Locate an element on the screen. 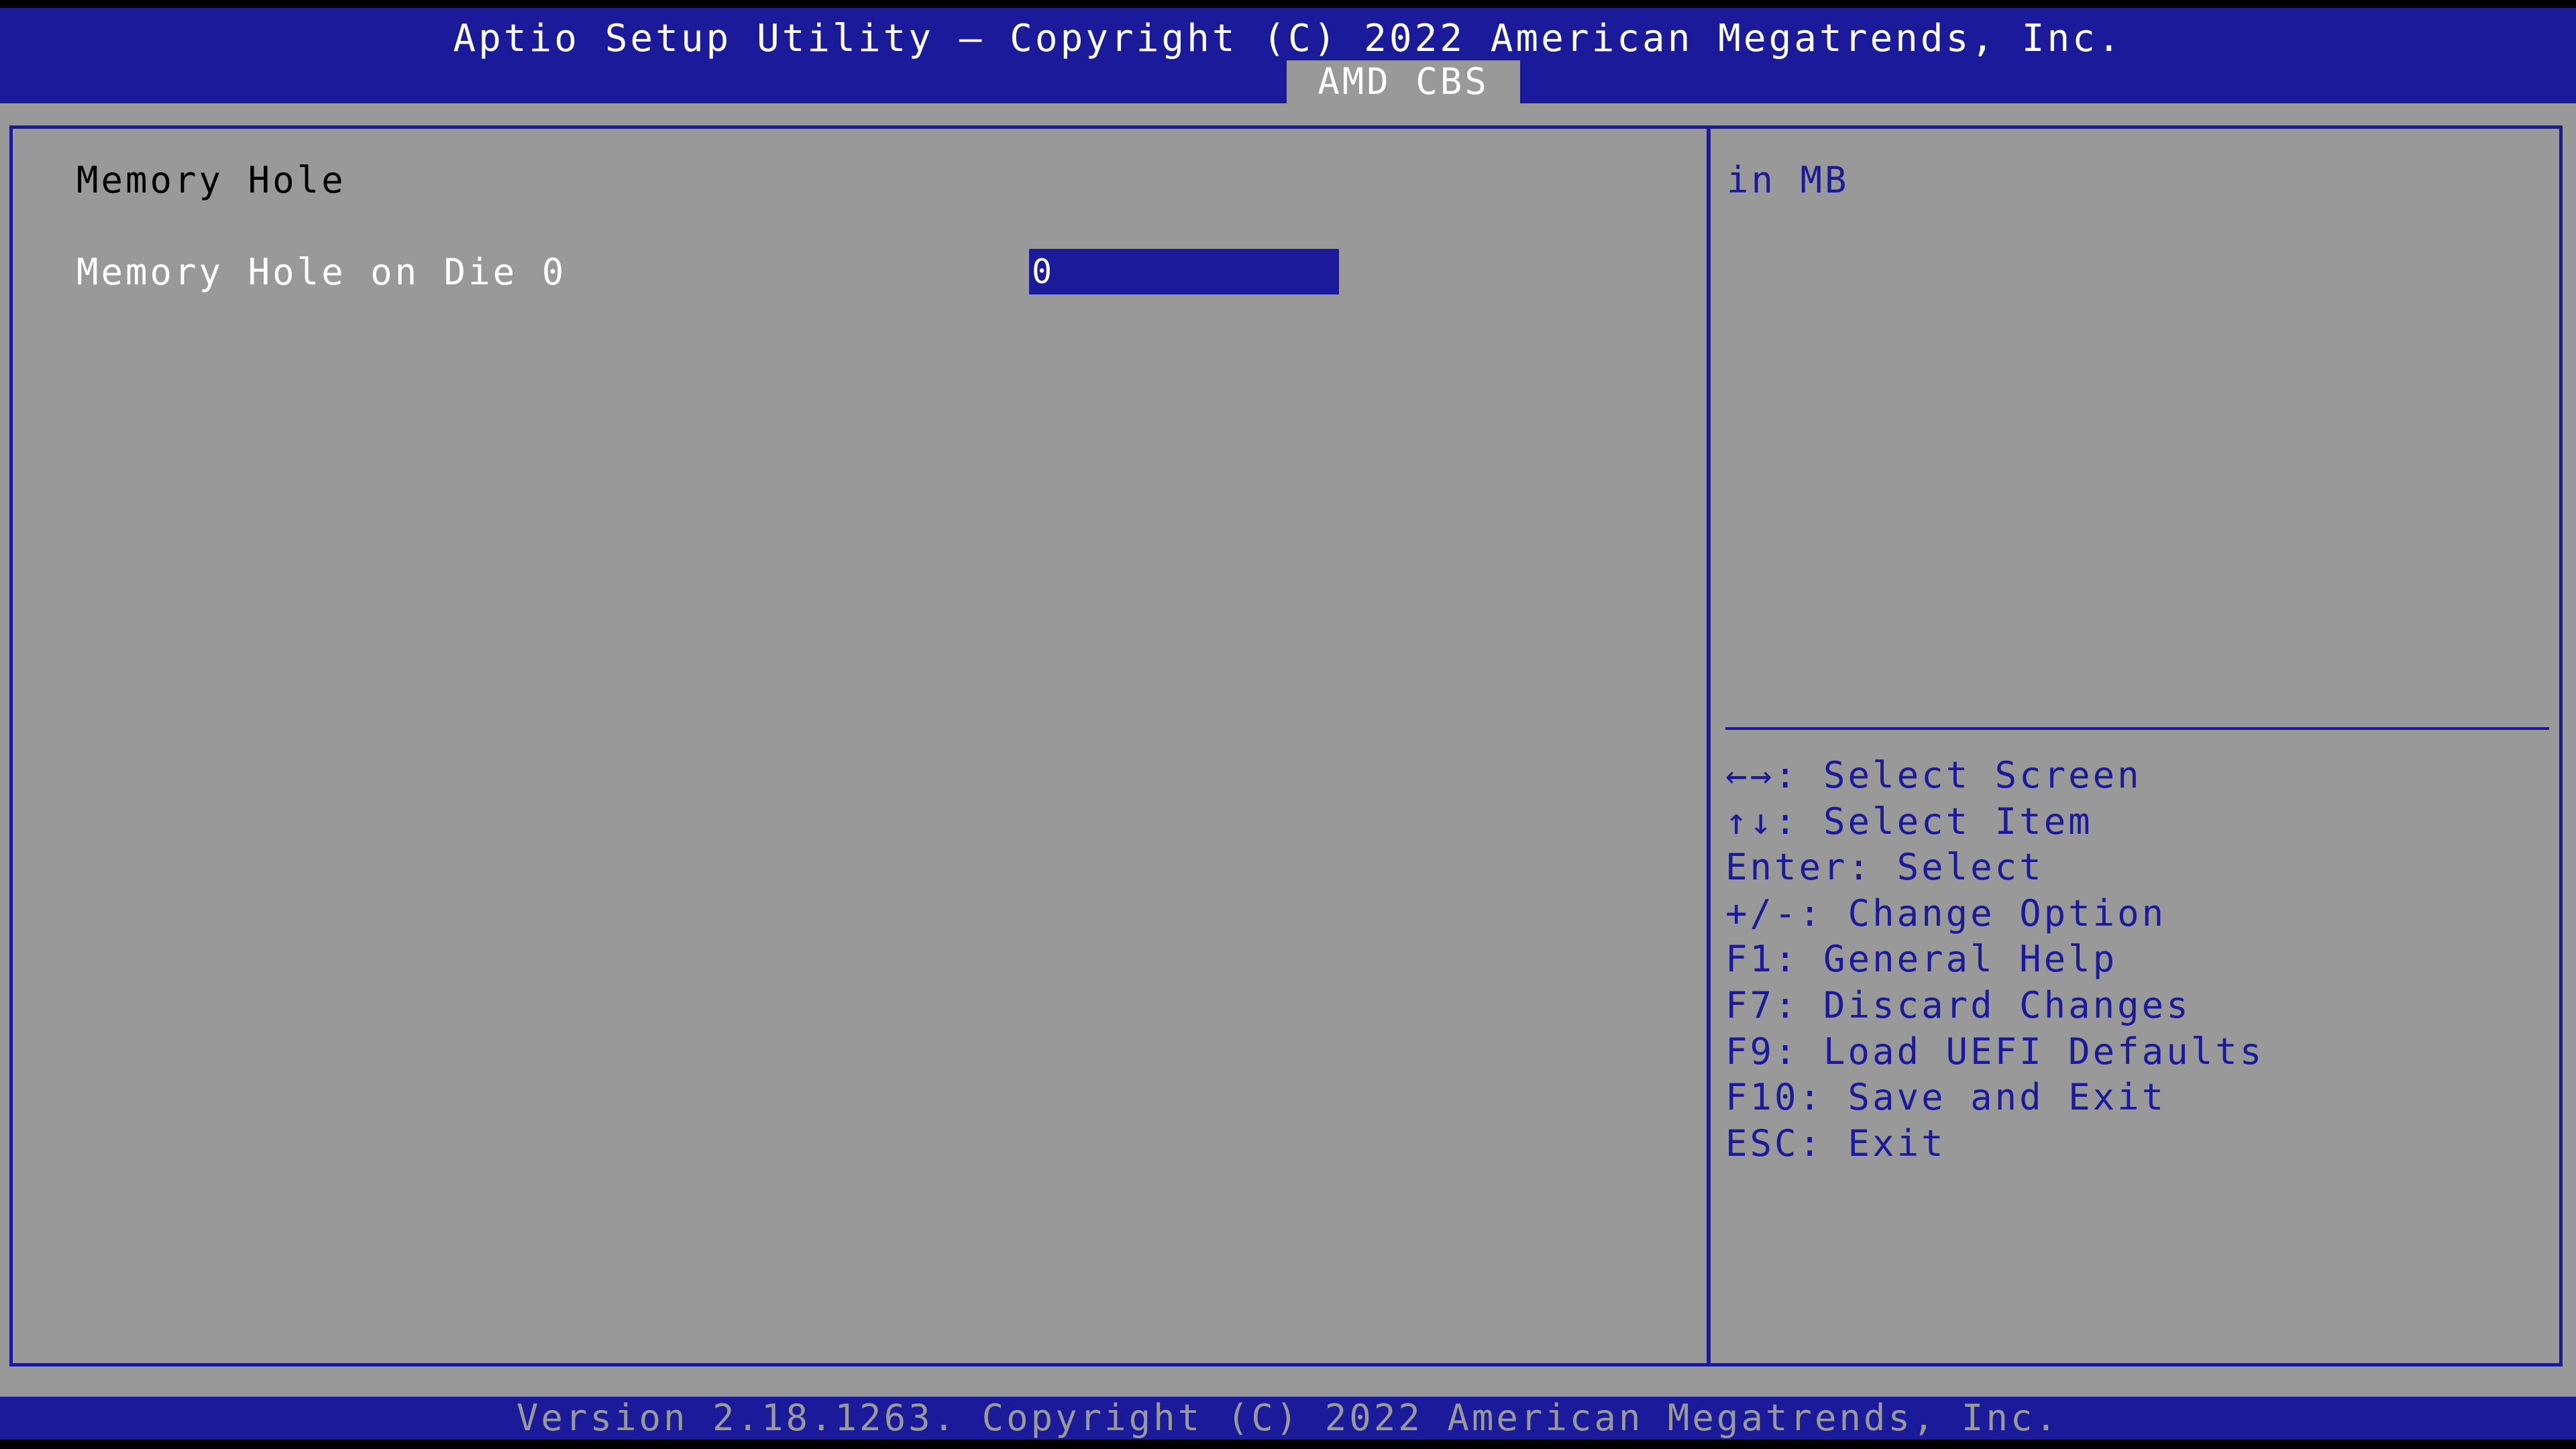 The width and height of the screenshot is (2576, 1449). key-legend-item: ←→: Select Screen is located at coordinates (1933, 775).